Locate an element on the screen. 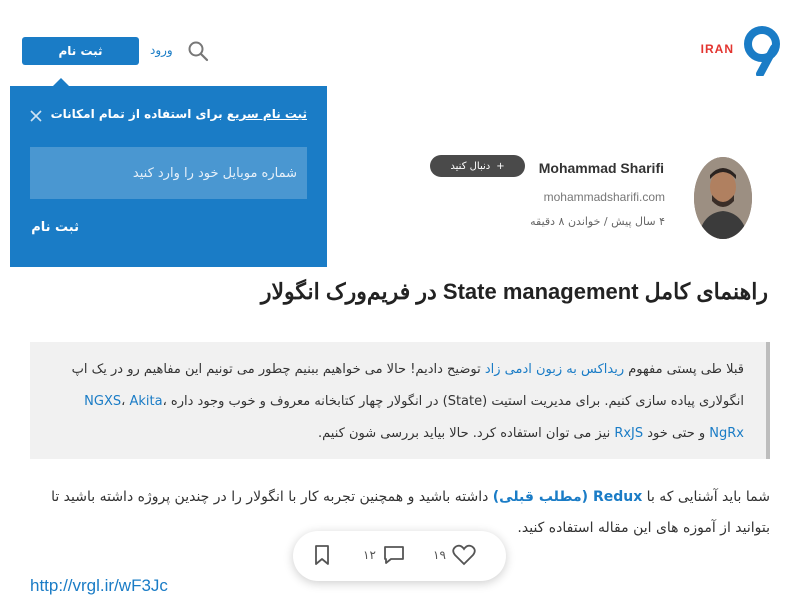 Image resolution: width=800 pixels, height=600 pixels. like-action: ۱۹ is located at coordinates (454, 555).